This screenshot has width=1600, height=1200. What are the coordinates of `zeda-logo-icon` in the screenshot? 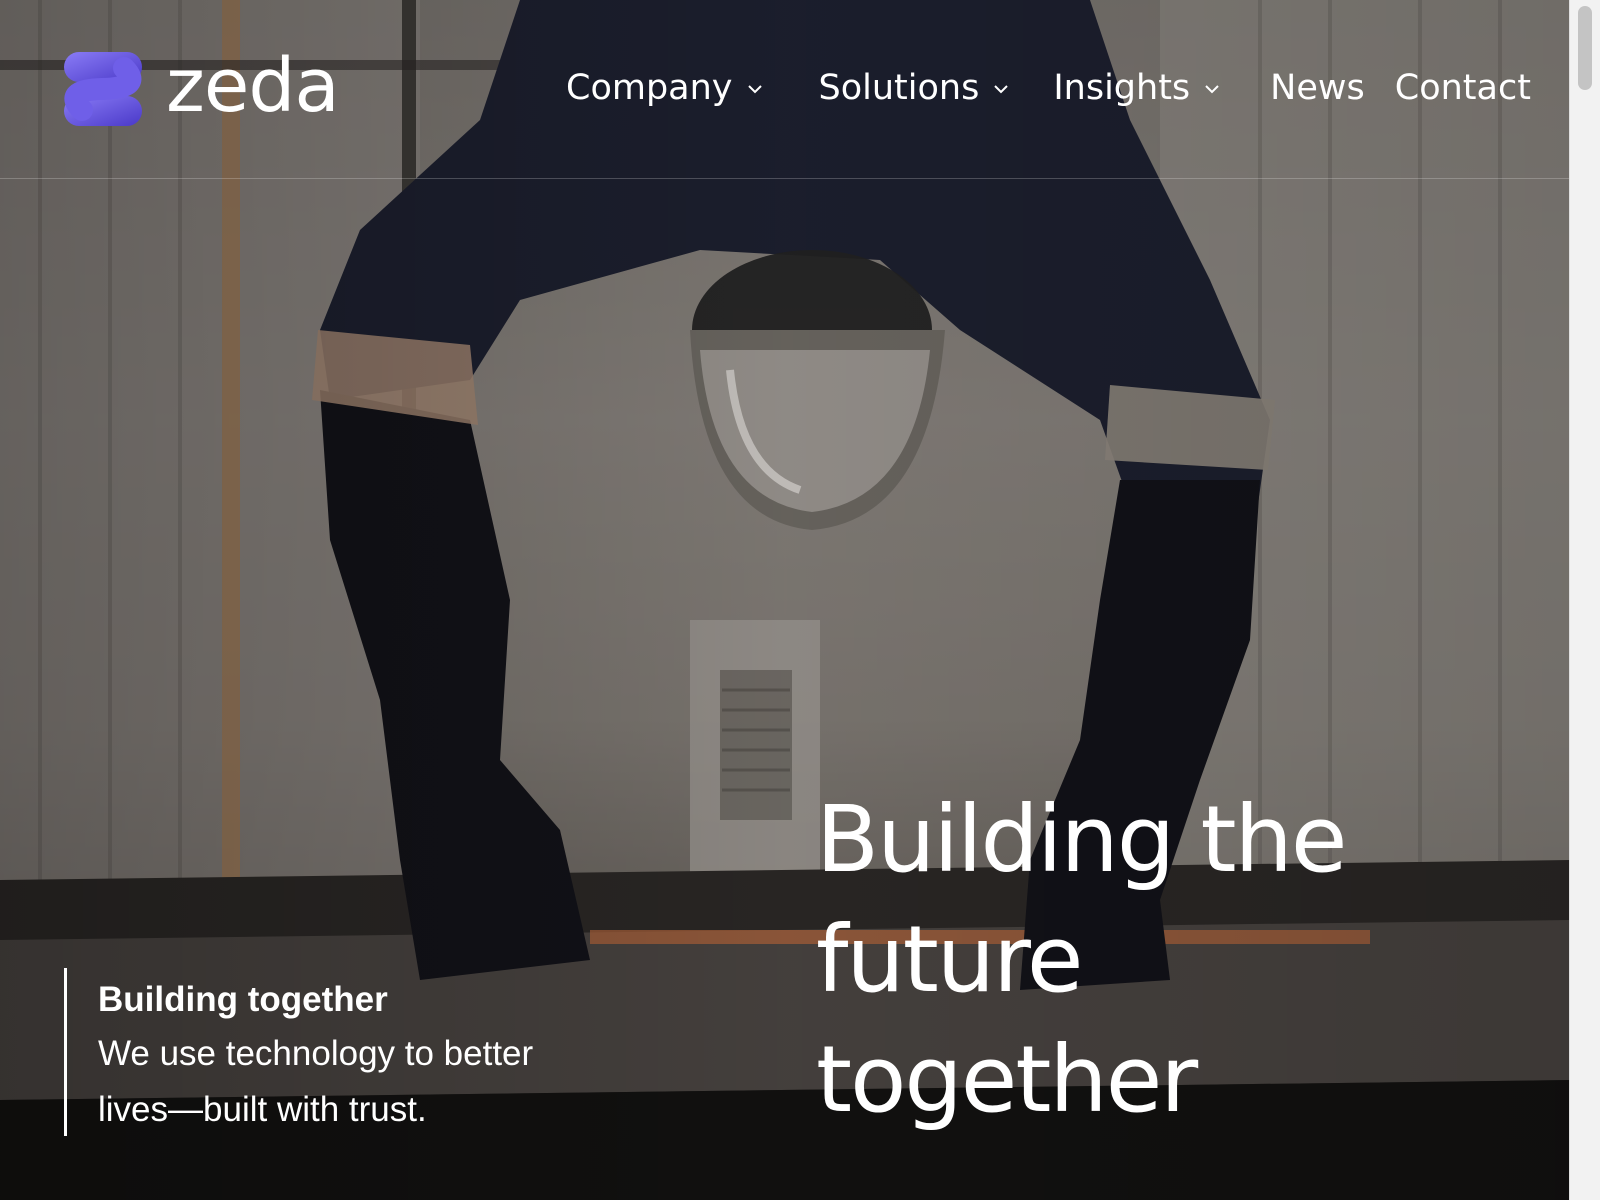 It's located at (103, 89).